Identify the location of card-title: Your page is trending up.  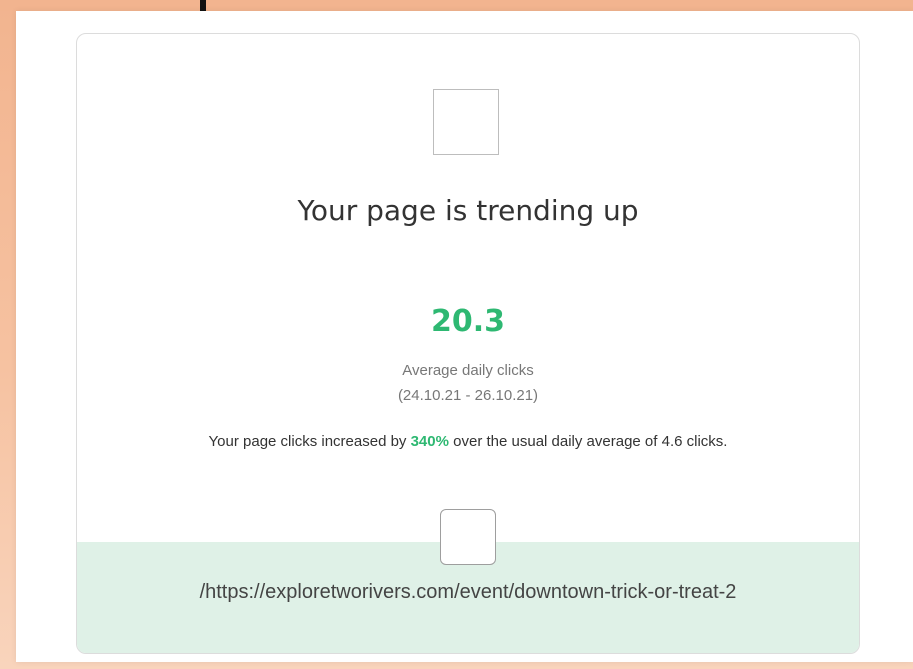
(468, 210).